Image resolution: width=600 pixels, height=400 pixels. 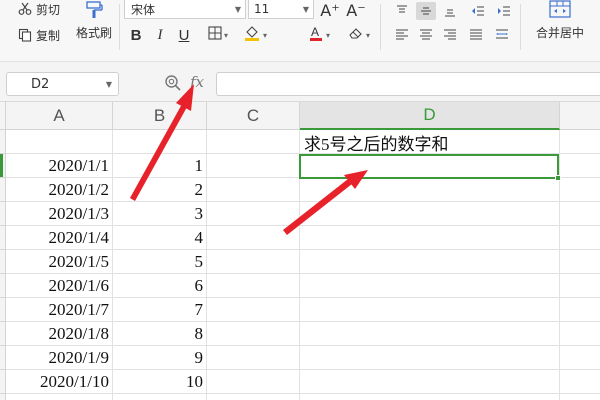 I want to click on fill-color-button, so click(x=255, y=35).